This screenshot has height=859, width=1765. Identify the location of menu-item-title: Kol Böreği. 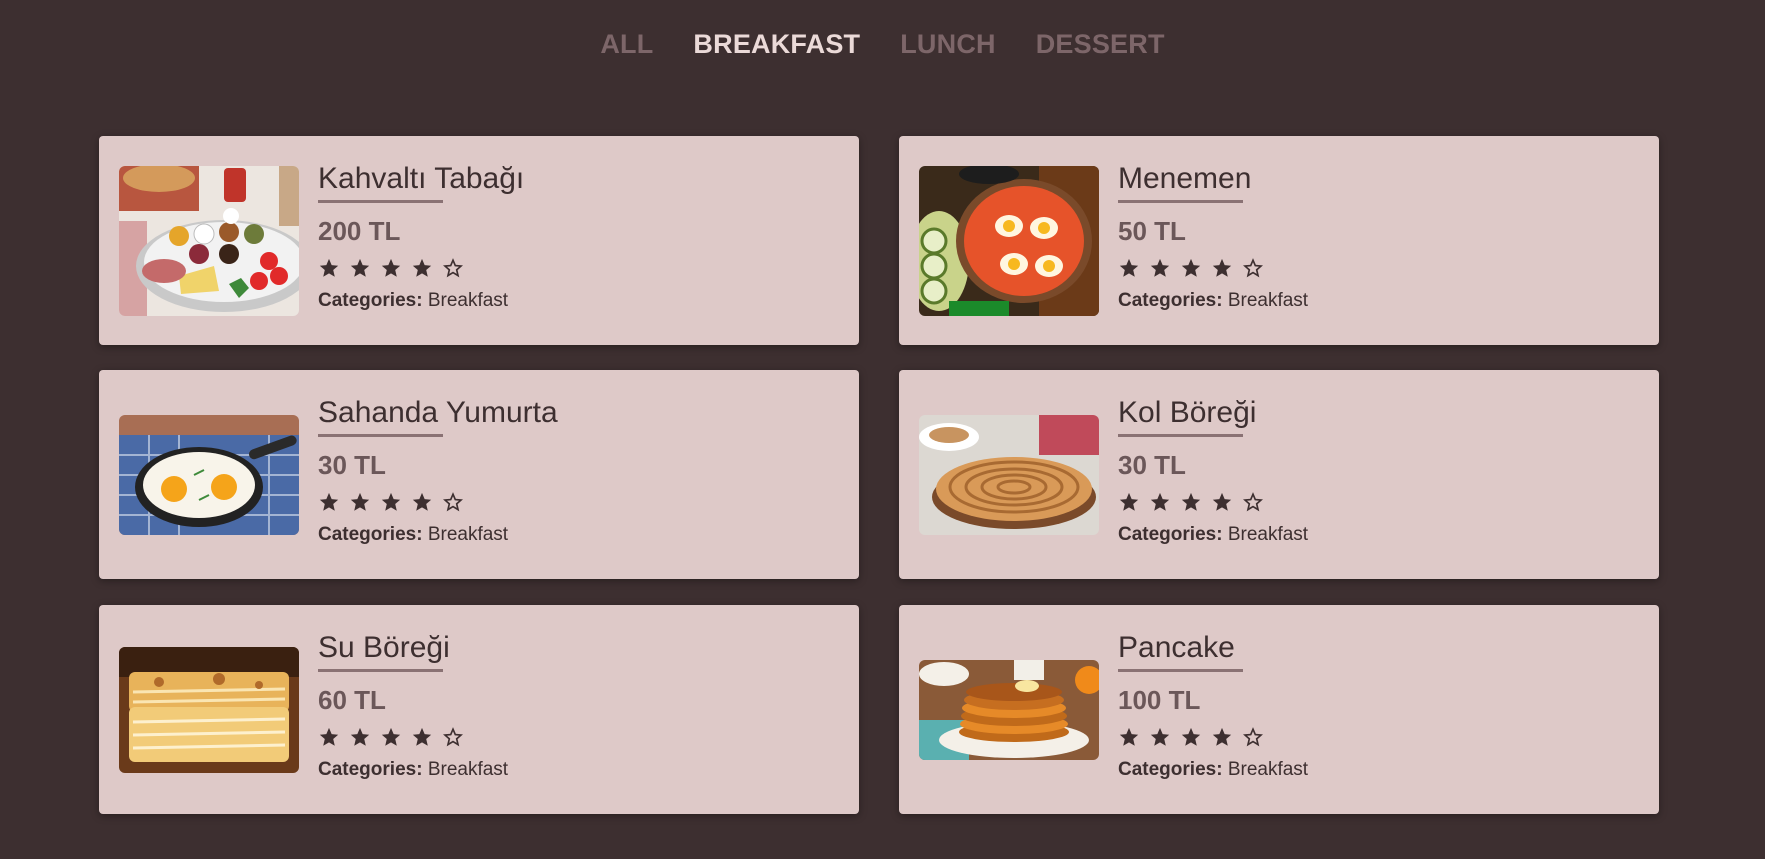
(1187, 412).